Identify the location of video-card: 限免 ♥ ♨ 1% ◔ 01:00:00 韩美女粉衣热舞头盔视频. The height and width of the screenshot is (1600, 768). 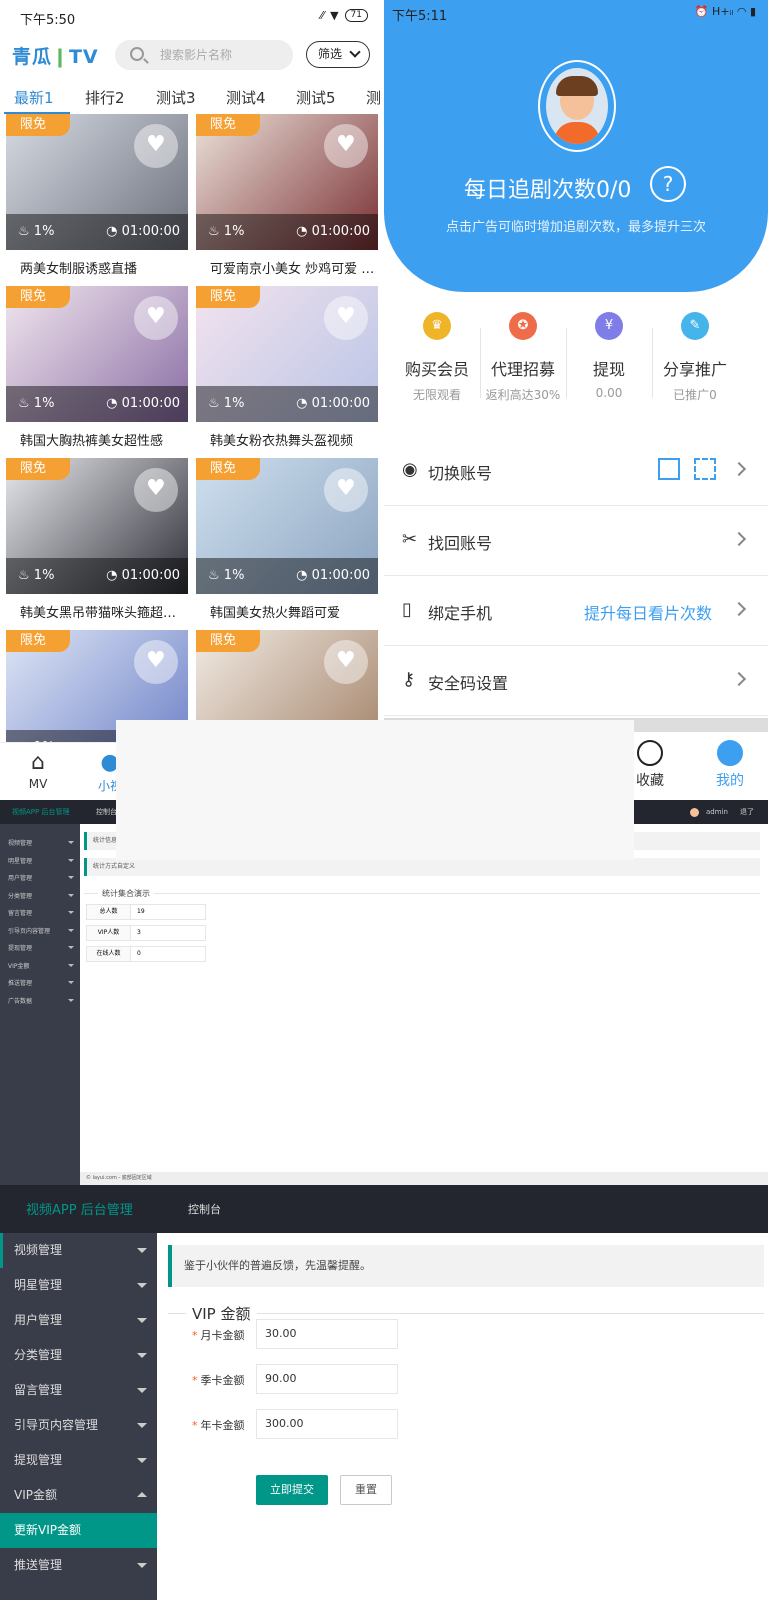
(287, 367).